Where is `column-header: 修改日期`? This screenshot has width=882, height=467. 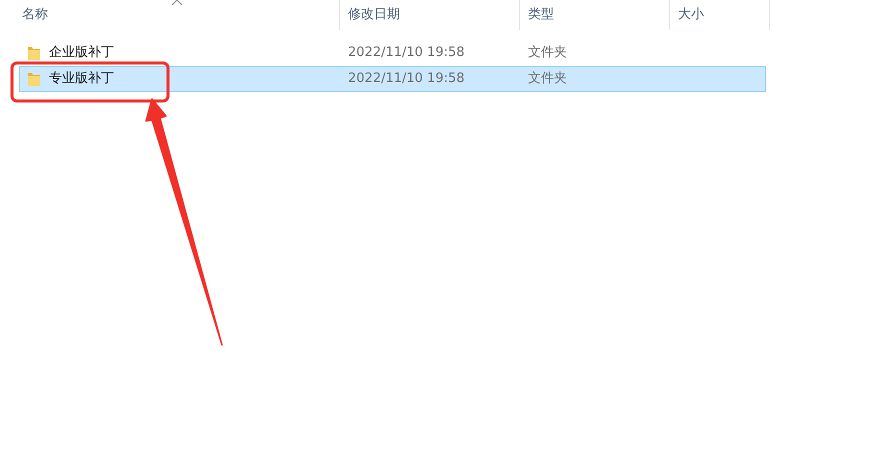 column-header: 修改日期 is located at coordinates (430, 15).